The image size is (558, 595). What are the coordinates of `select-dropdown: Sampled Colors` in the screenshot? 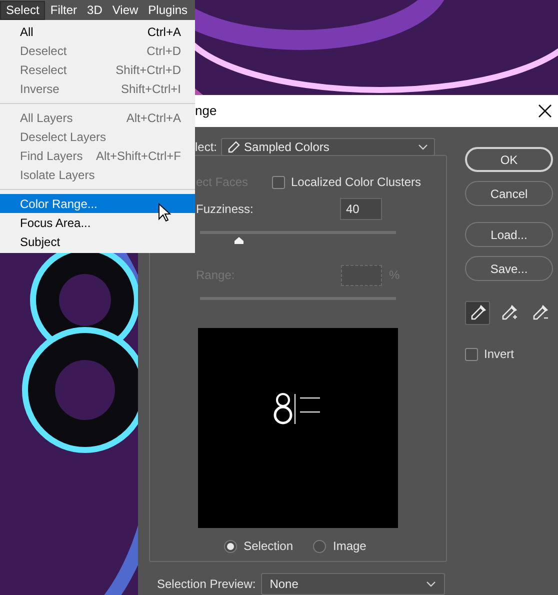 It's located at (328, 147).